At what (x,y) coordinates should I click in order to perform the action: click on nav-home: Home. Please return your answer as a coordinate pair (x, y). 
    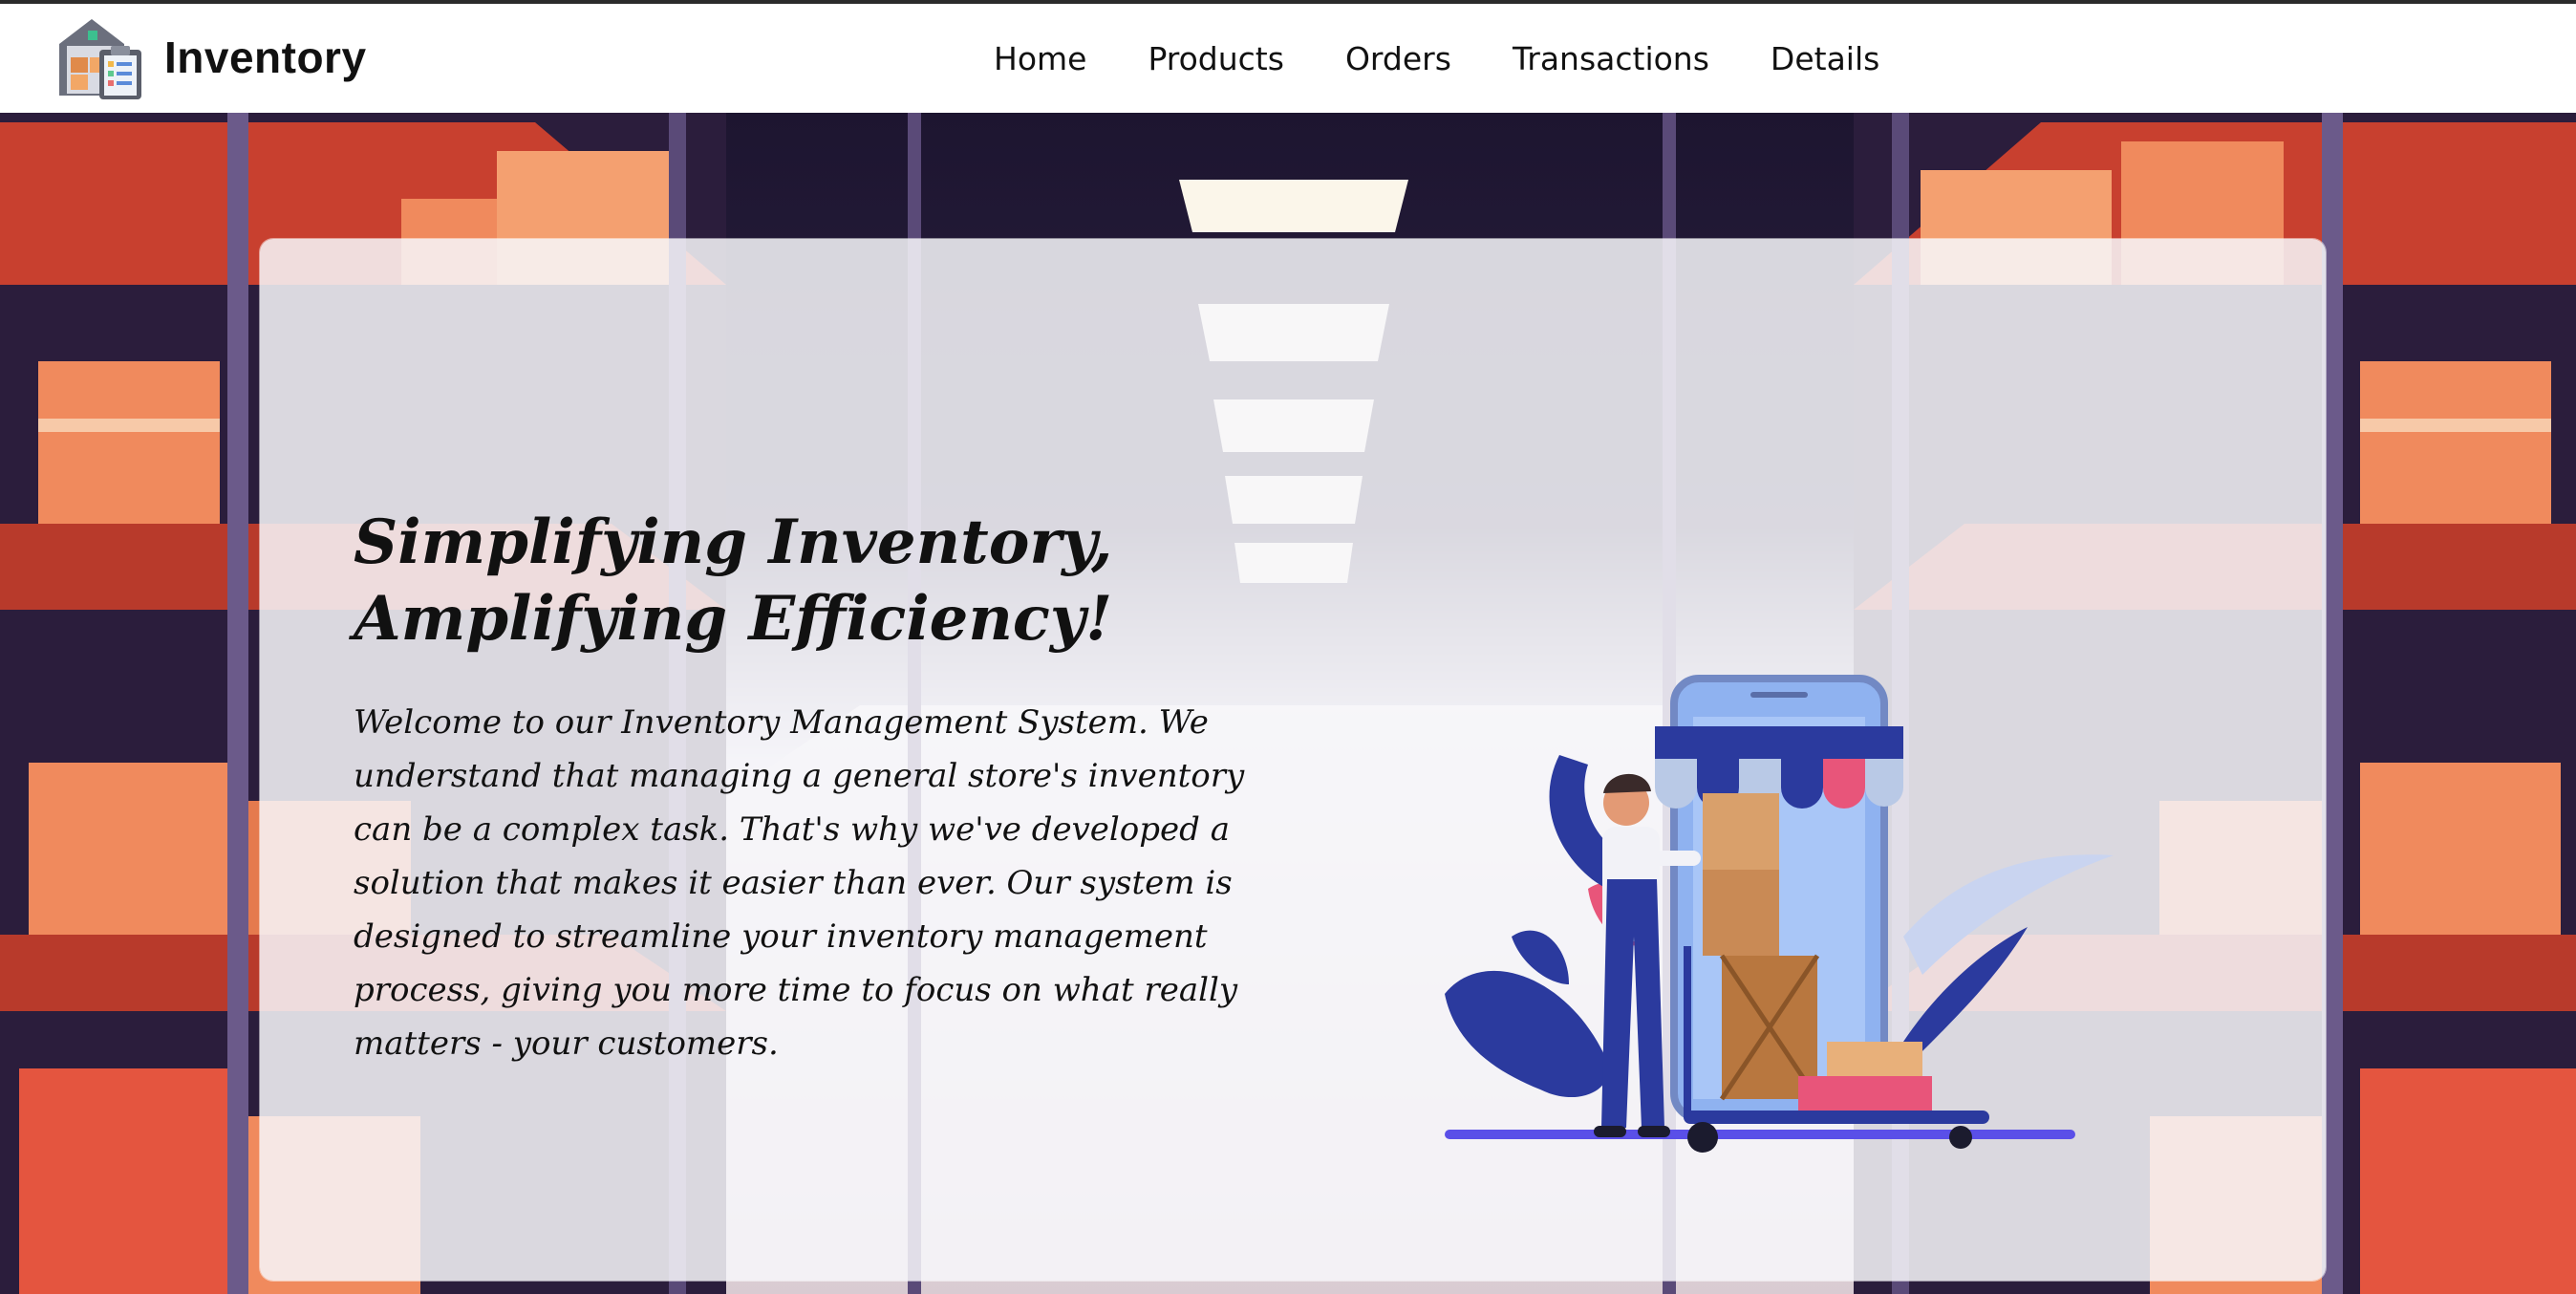
    Looking at the image, I should click on (1040, 58).